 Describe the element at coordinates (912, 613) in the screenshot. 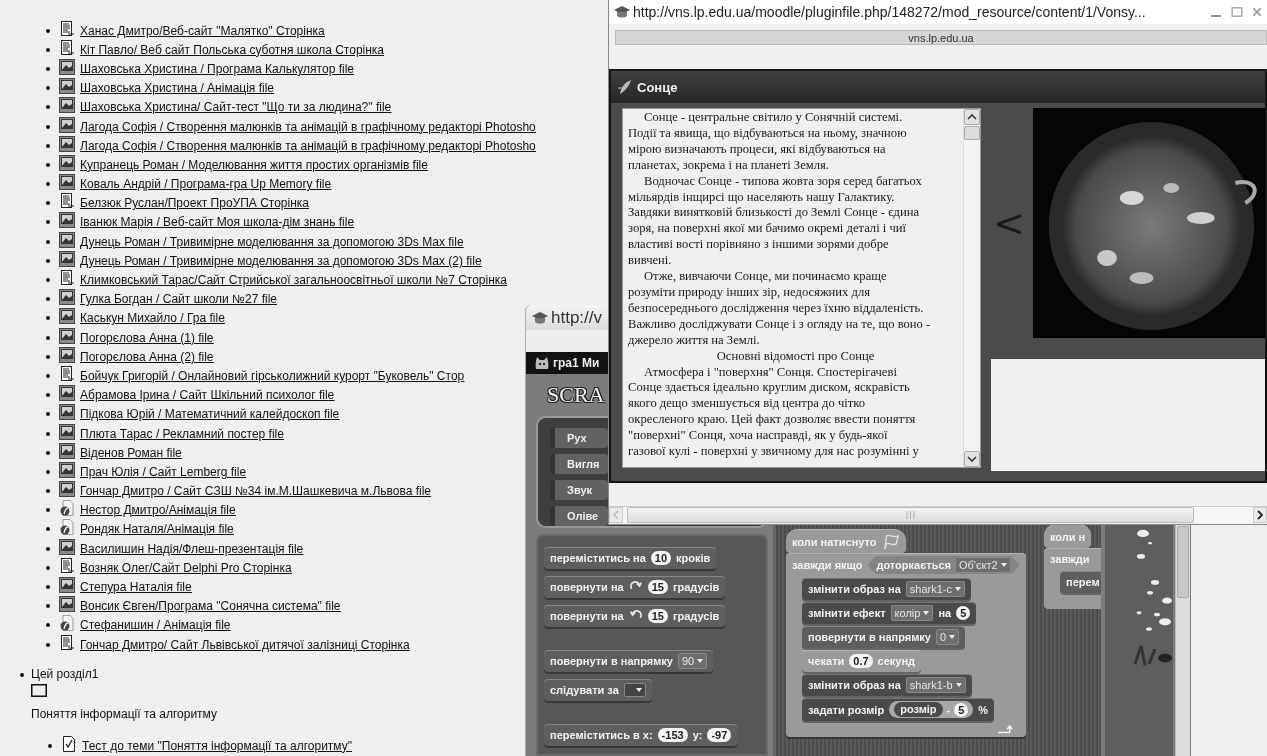

I see `dropdown-field: колір` at that location.